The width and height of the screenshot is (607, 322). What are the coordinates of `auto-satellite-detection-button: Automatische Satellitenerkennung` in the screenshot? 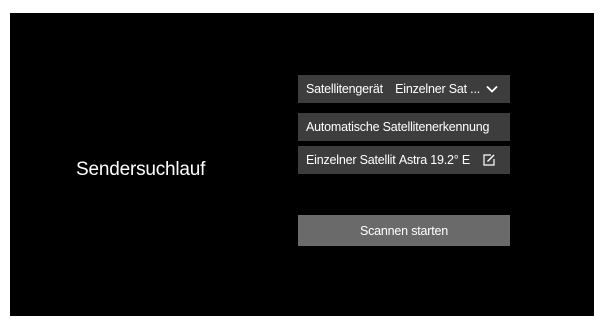 It's located at (404, 127).